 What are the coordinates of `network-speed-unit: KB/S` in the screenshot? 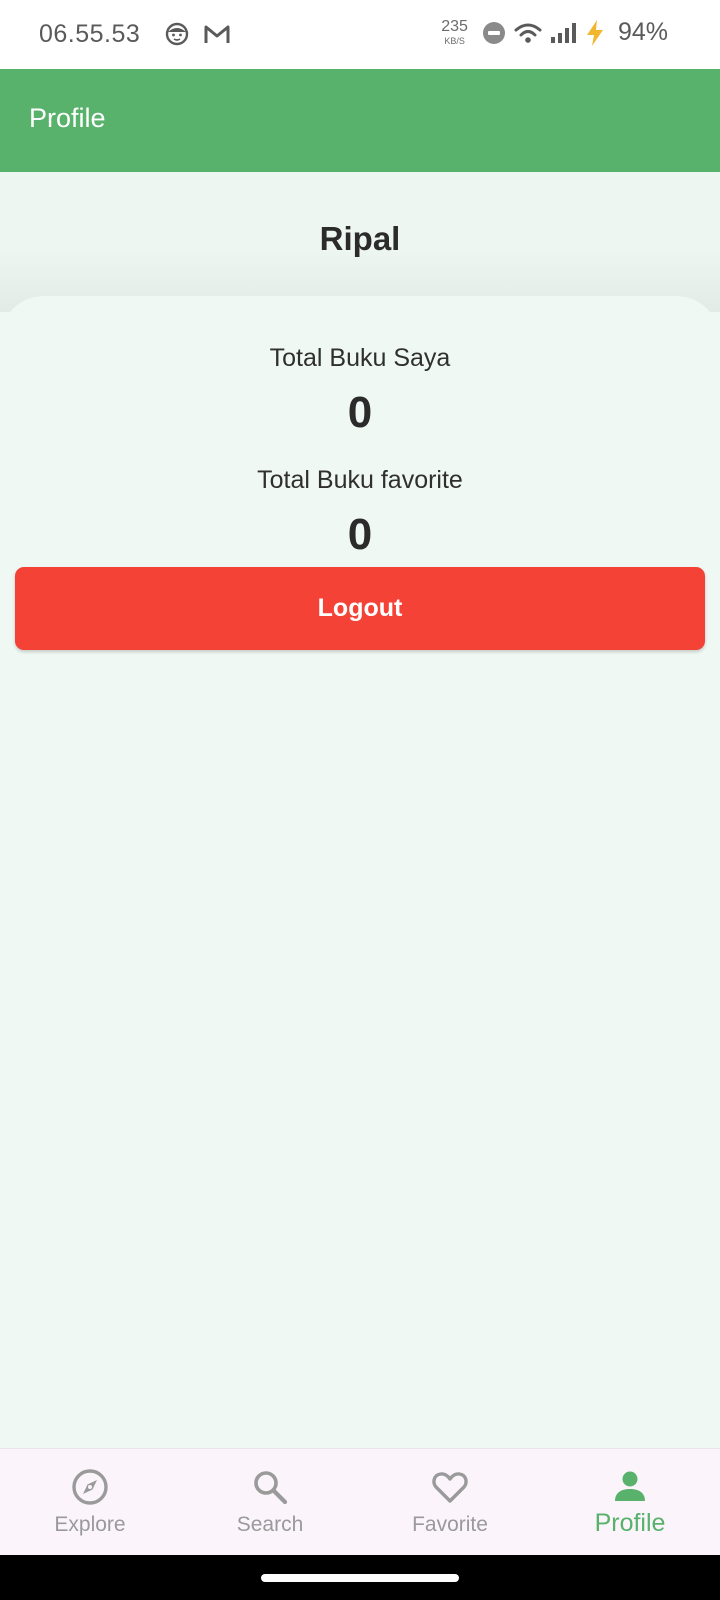 It's located at (454, 41).